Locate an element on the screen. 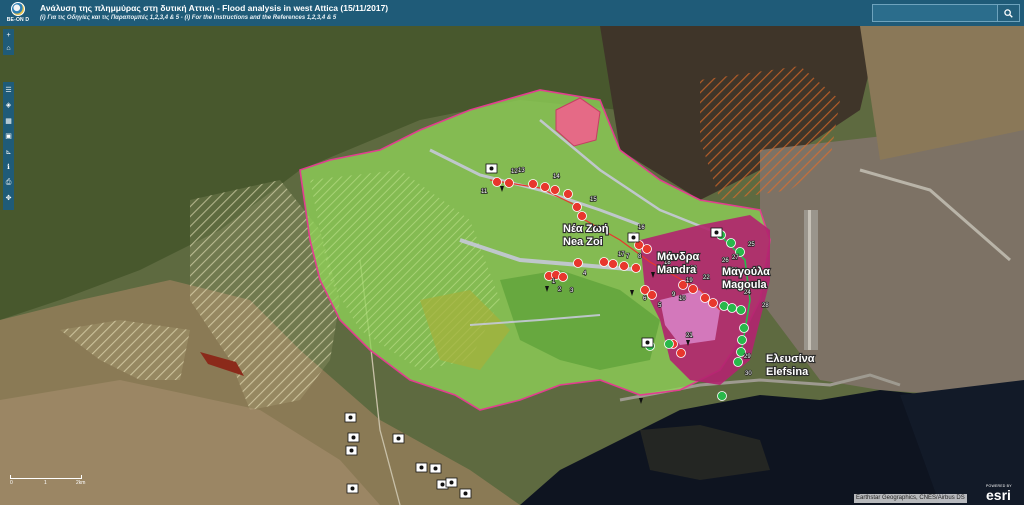 The image size is (1024, 505). tool-bar: ☰ ◈ ▦ ▣ ⊾ ℹ ⎙ ✥ is located at coordinates (8, 146).